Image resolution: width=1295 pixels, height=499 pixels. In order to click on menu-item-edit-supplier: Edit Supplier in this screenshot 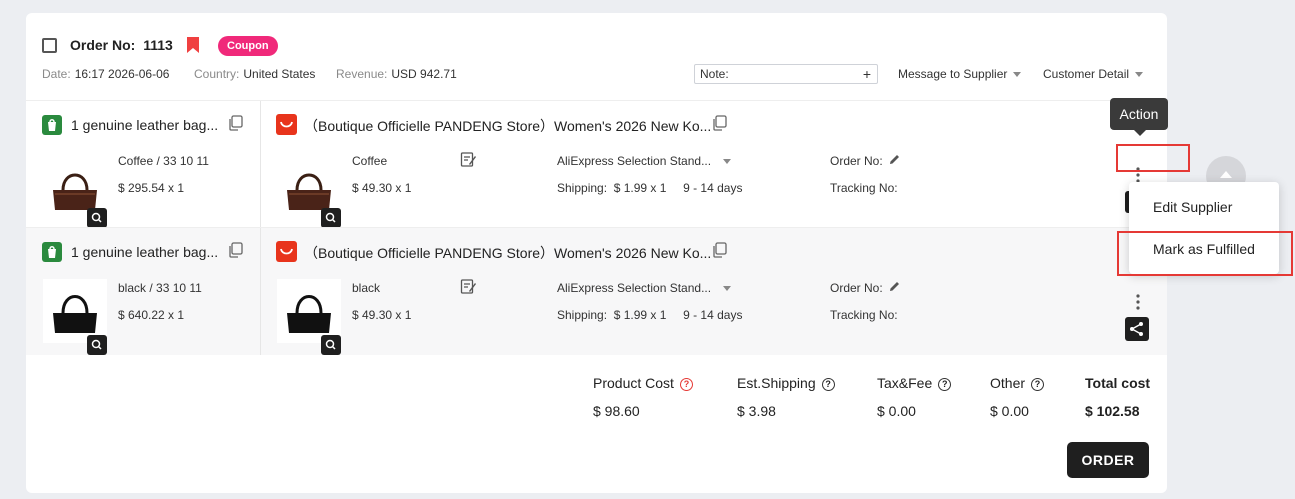, I will do `click(1192, 207)`.